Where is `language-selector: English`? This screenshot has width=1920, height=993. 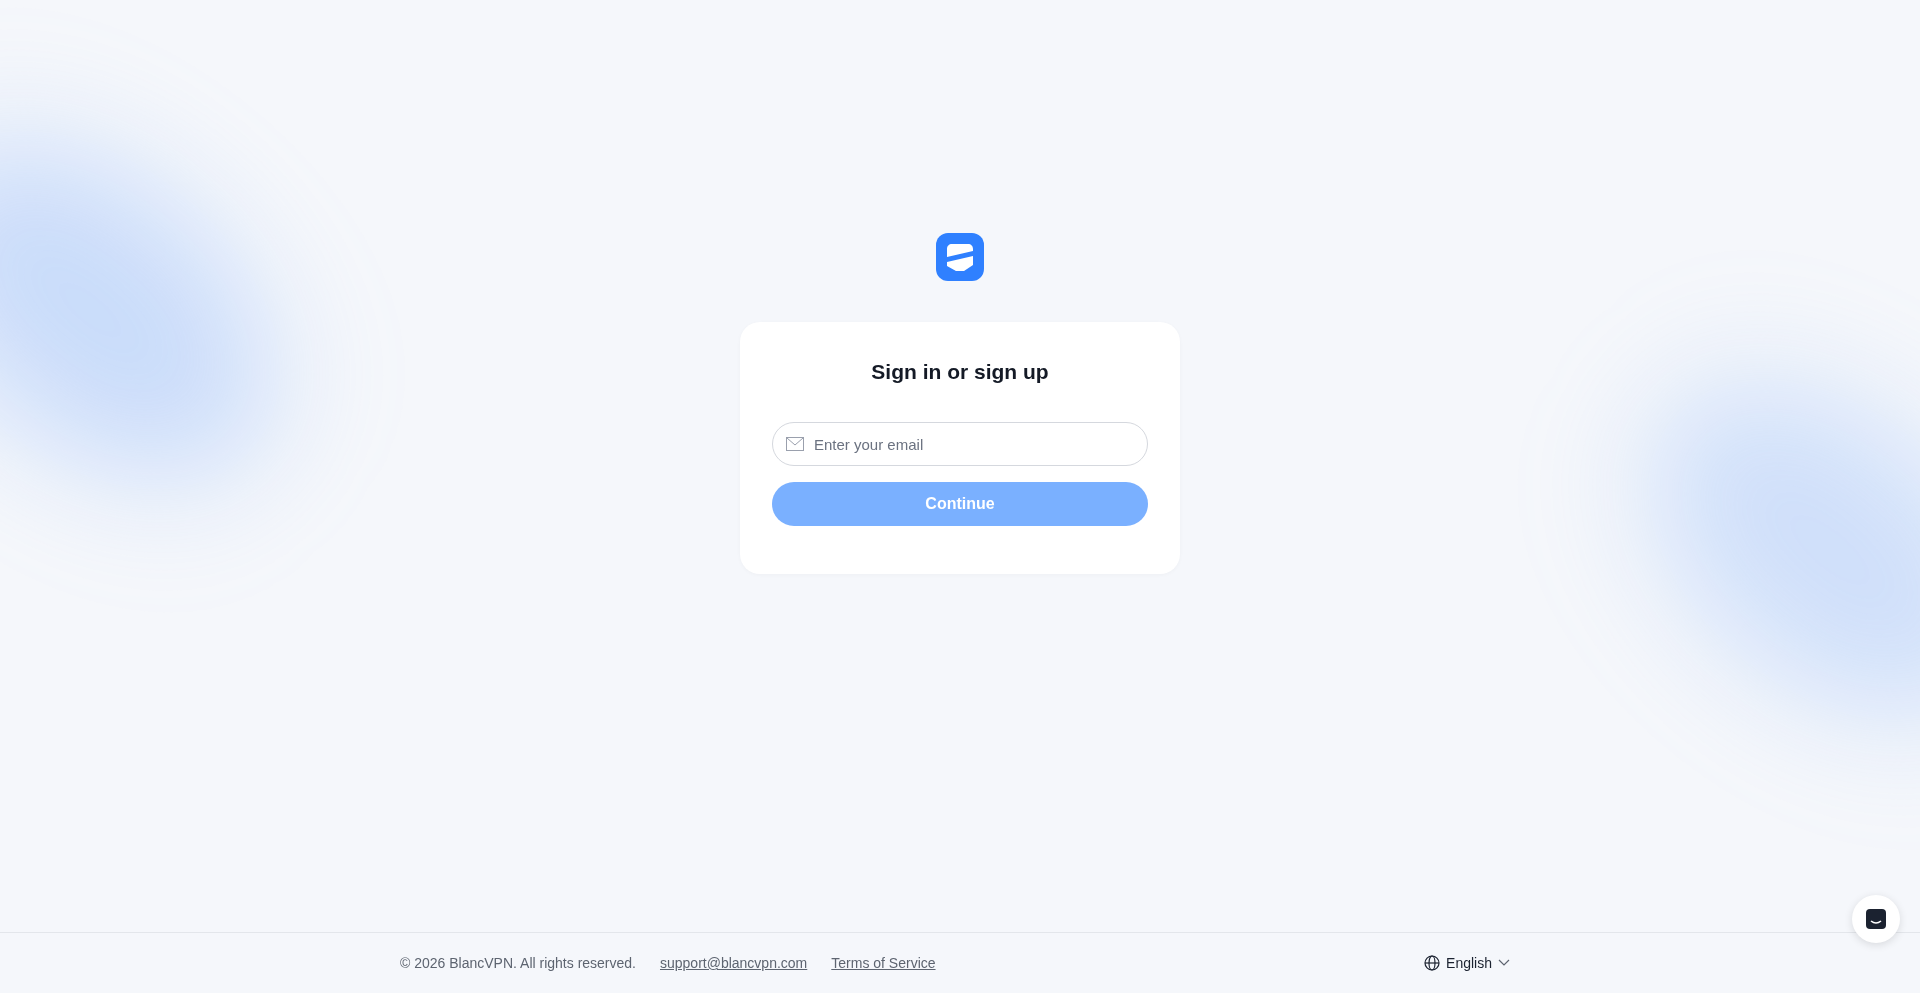
language-selector: English is located at coordinates (1467, 963).